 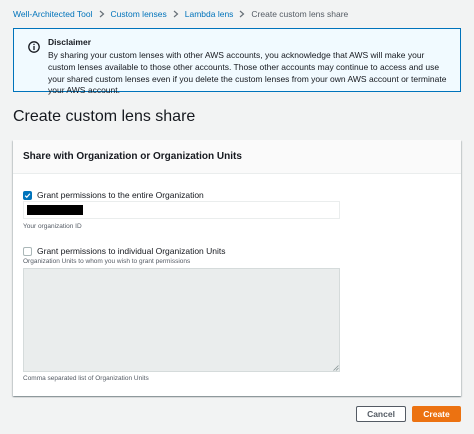 What do you see at coordinates (53, 14) in the screenshot?
I see `breadcrumb-well-architected-tool: Well-Architected Tool` at bounding box center [53, 14].